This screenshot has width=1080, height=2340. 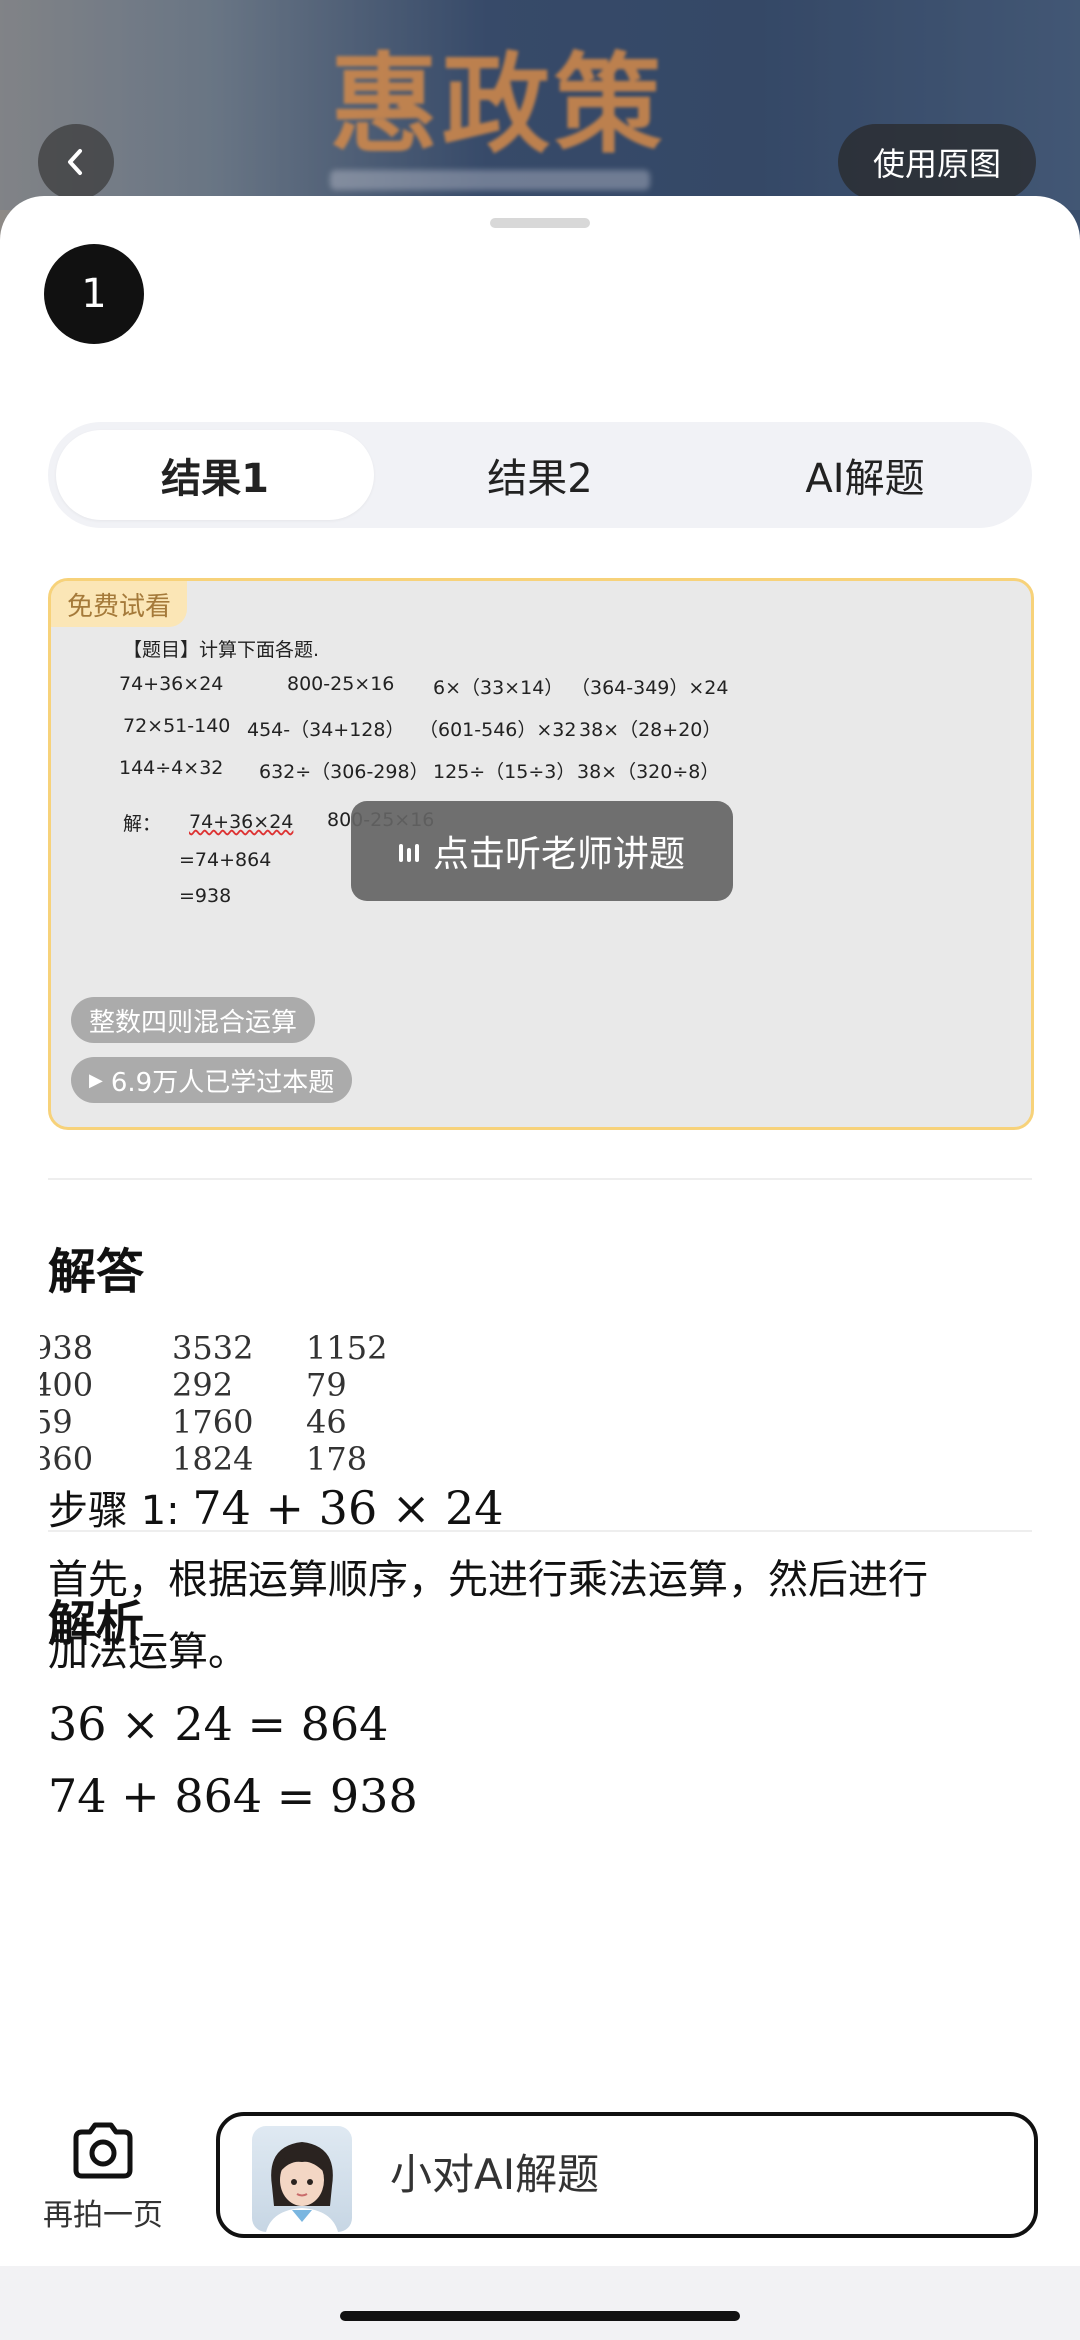 I want to click on learned-count-label: 6.9万人已学过本题, so click(x=222, y=1082).